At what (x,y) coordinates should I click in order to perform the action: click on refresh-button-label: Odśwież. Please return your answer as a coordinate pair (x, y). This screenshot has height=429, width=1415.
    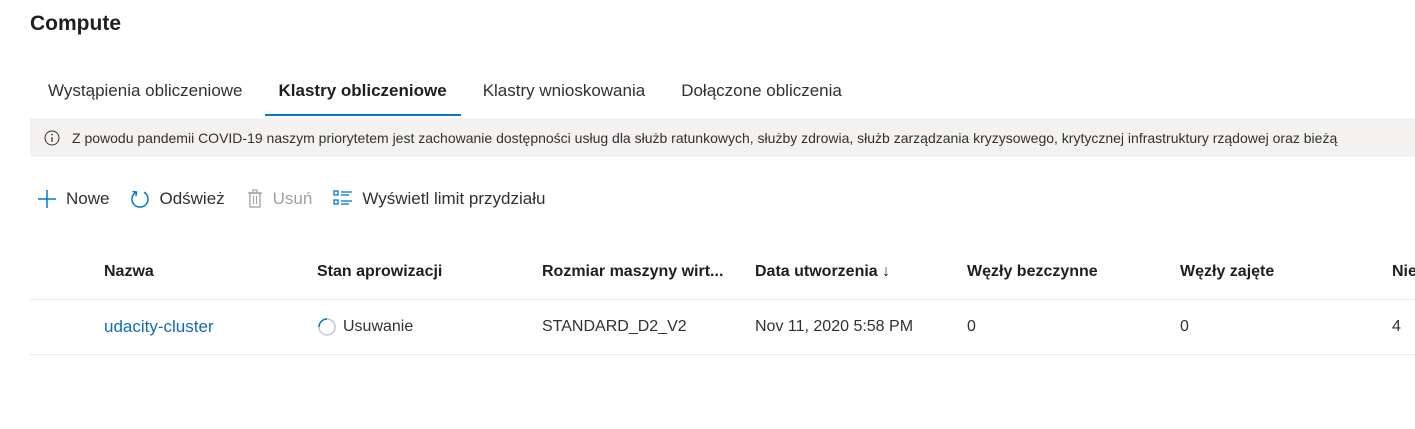
    Looking at the image, I should click on (192, 198).